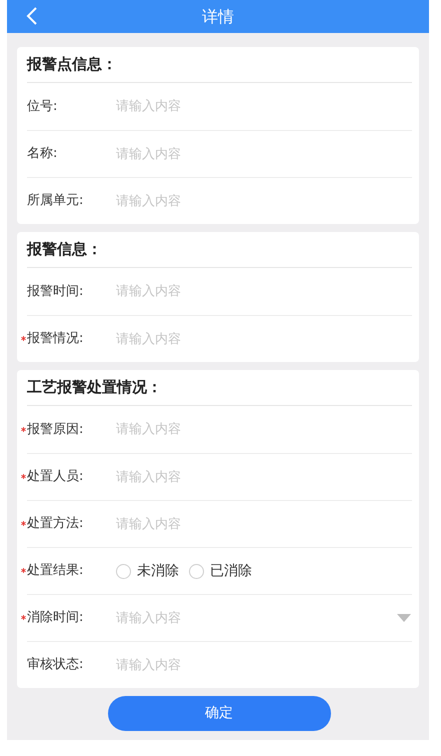 This screenshot has height=756, width=441. What do you see at coordinates (72, 65) in the screenshot?
I see `section-title: 报警点信息：` at bounding box center [72, 65].